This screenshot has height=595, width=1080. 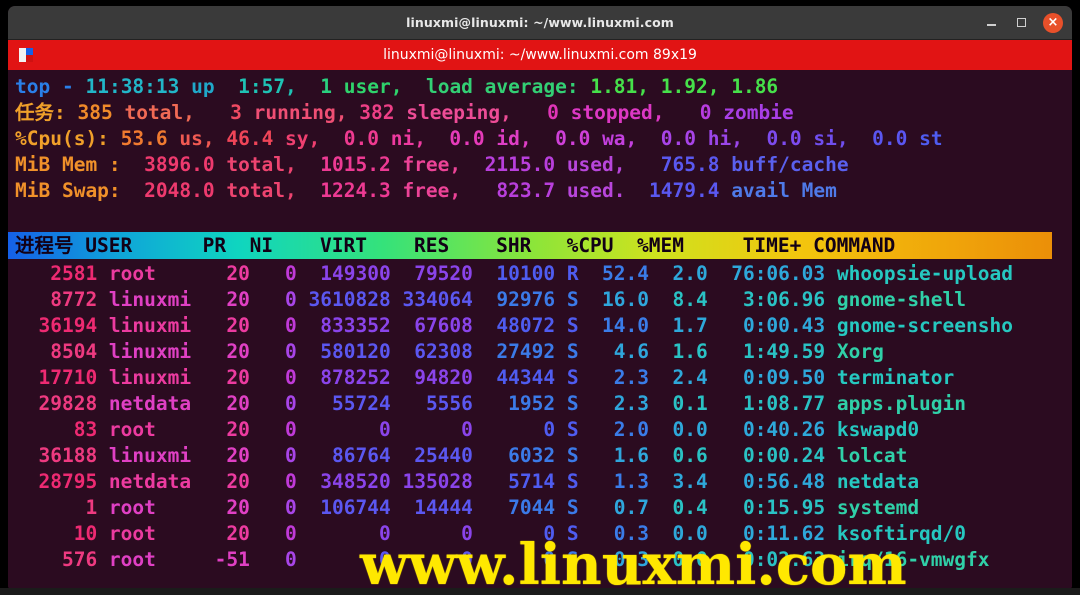 What do you see at coordinates (866, 455) in the screenshot?
I see `cell-command: lolcat` at bounding box center [866, 455].